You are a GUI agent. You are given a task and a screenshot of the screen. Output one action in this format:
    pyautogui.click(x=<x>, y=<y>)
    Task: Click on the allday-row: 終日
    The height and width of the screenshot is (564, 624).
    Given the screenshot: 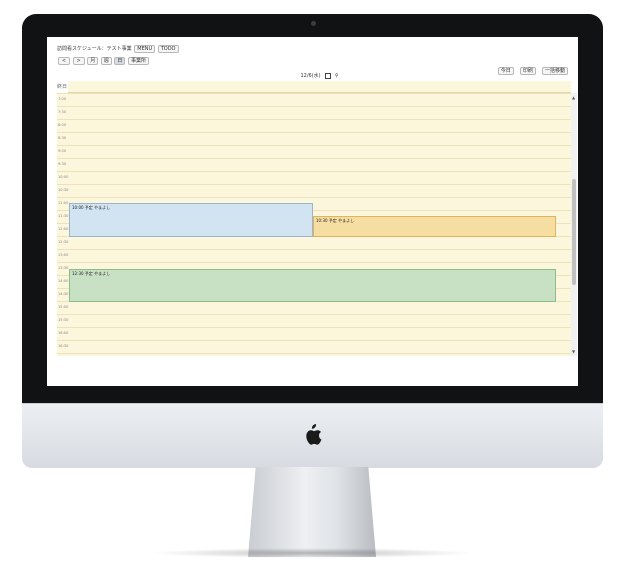 What is the action you would take?
    pyautogui.click(x=314, y=87)
    